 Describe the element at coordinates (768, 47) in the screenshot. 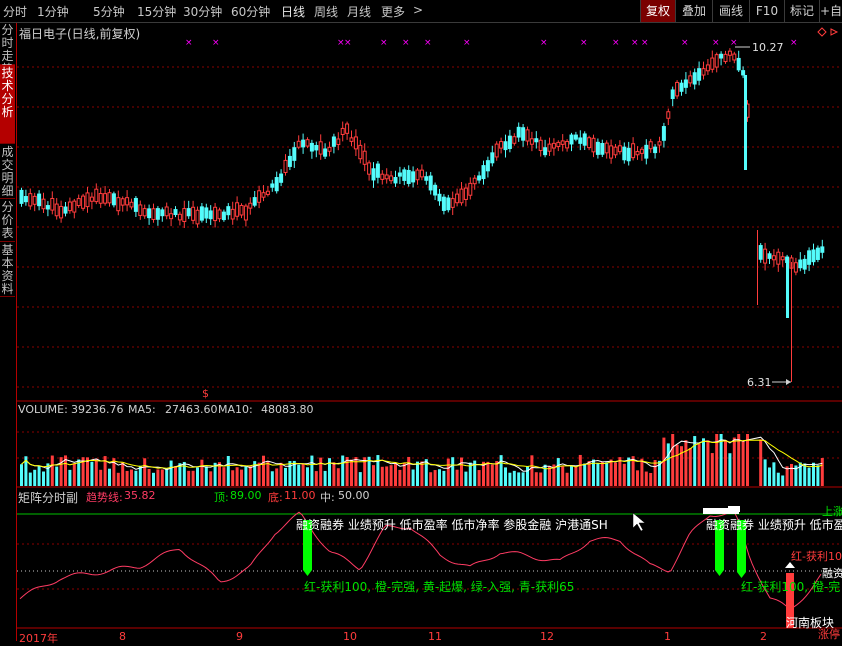

I see `high-price-label: 10.27` at that location.